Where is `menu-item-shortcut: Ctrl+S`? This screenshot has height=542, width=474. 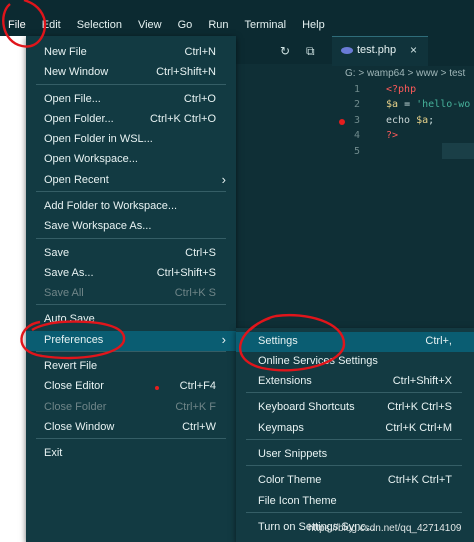
menu-item-shortcut: Ctrl+S is located at coordinates (200, 253).